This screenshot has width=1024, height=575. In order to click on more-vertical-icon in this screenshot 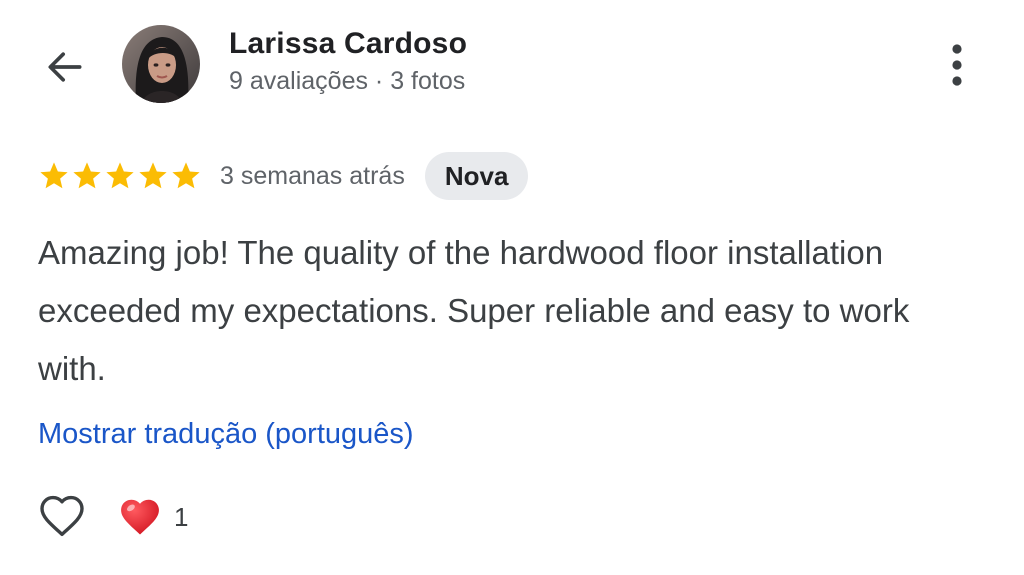, I will do `click(957, 65)`.